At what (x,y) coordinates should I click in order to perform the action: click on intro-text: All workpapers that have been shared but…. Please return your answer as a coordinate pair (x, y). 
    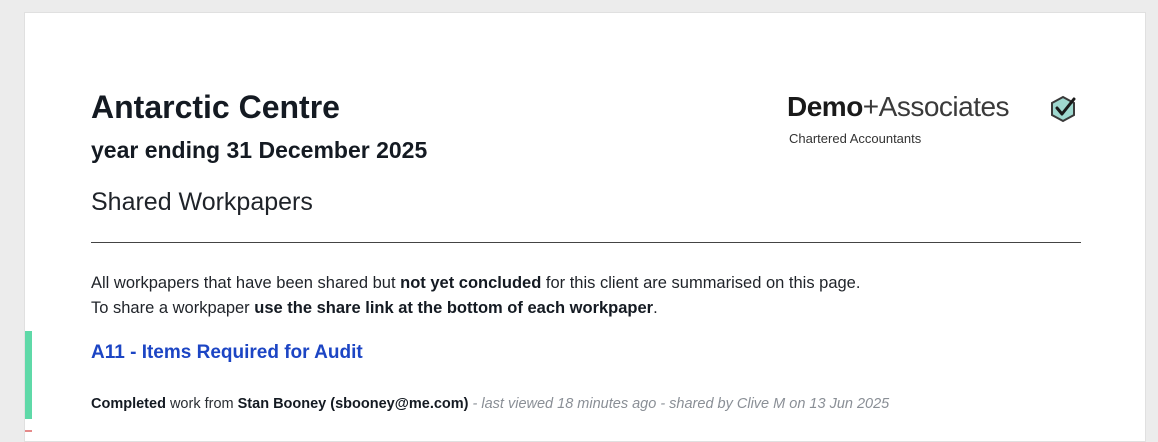
    Looking at the image, I should click on (475, 296).